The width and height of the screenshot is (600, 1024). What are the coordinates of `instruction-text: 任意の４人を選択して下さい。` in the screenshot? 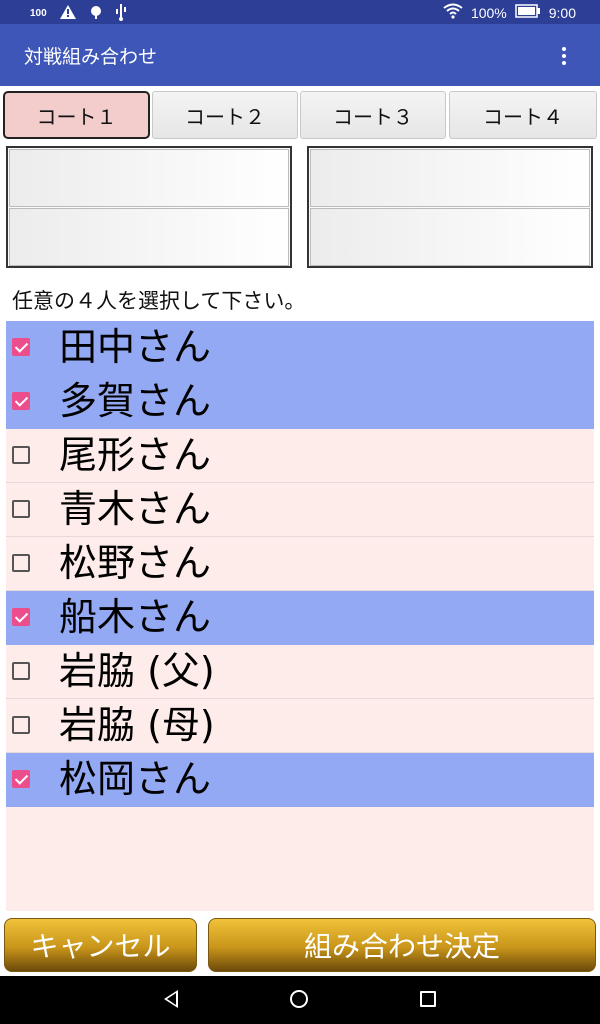 It's located at (159, 301).